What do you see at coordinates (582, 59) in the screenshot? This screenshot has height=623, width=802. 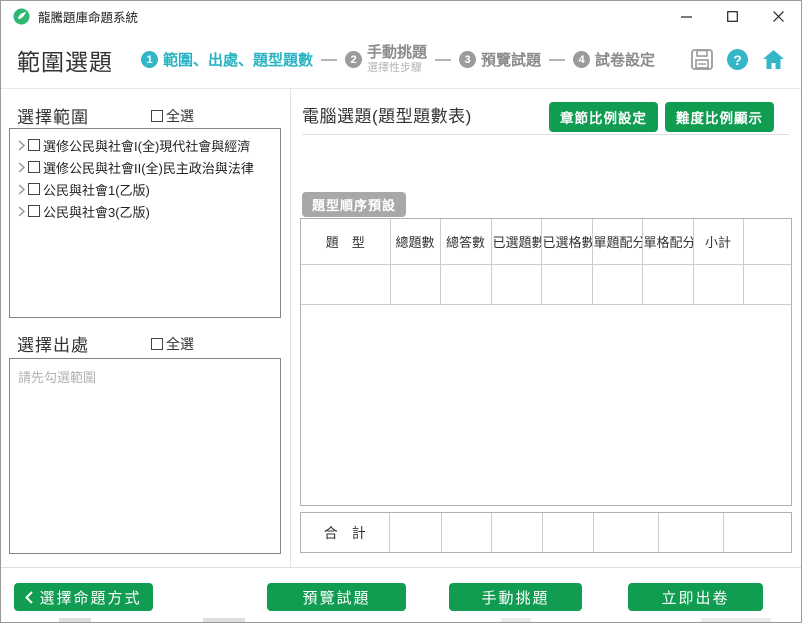 I see `step-4-number: 4` at bounding box center [582, 59].